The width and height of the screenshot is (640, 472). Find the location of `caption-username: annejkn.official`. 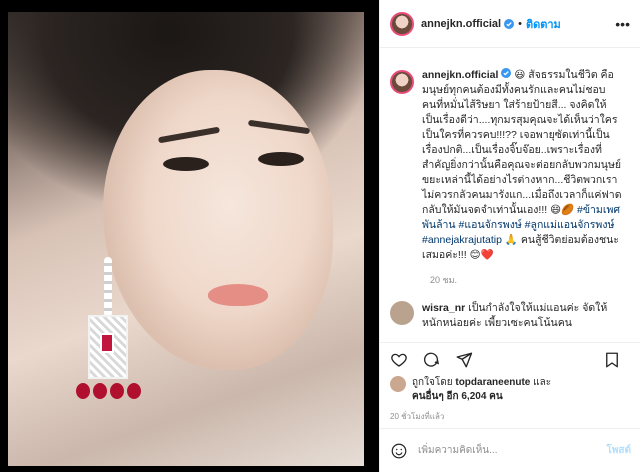

caption-username: annejkn.official is located at coordinates (460, 75).